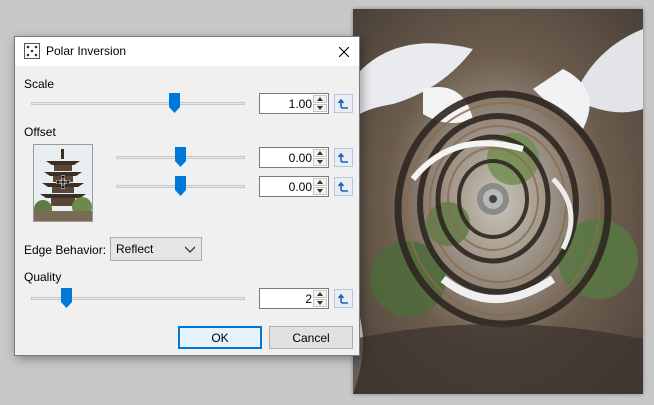 The width and height of the screenshot is (654, 405). I want to click on scale-slider, so click(138, 103).